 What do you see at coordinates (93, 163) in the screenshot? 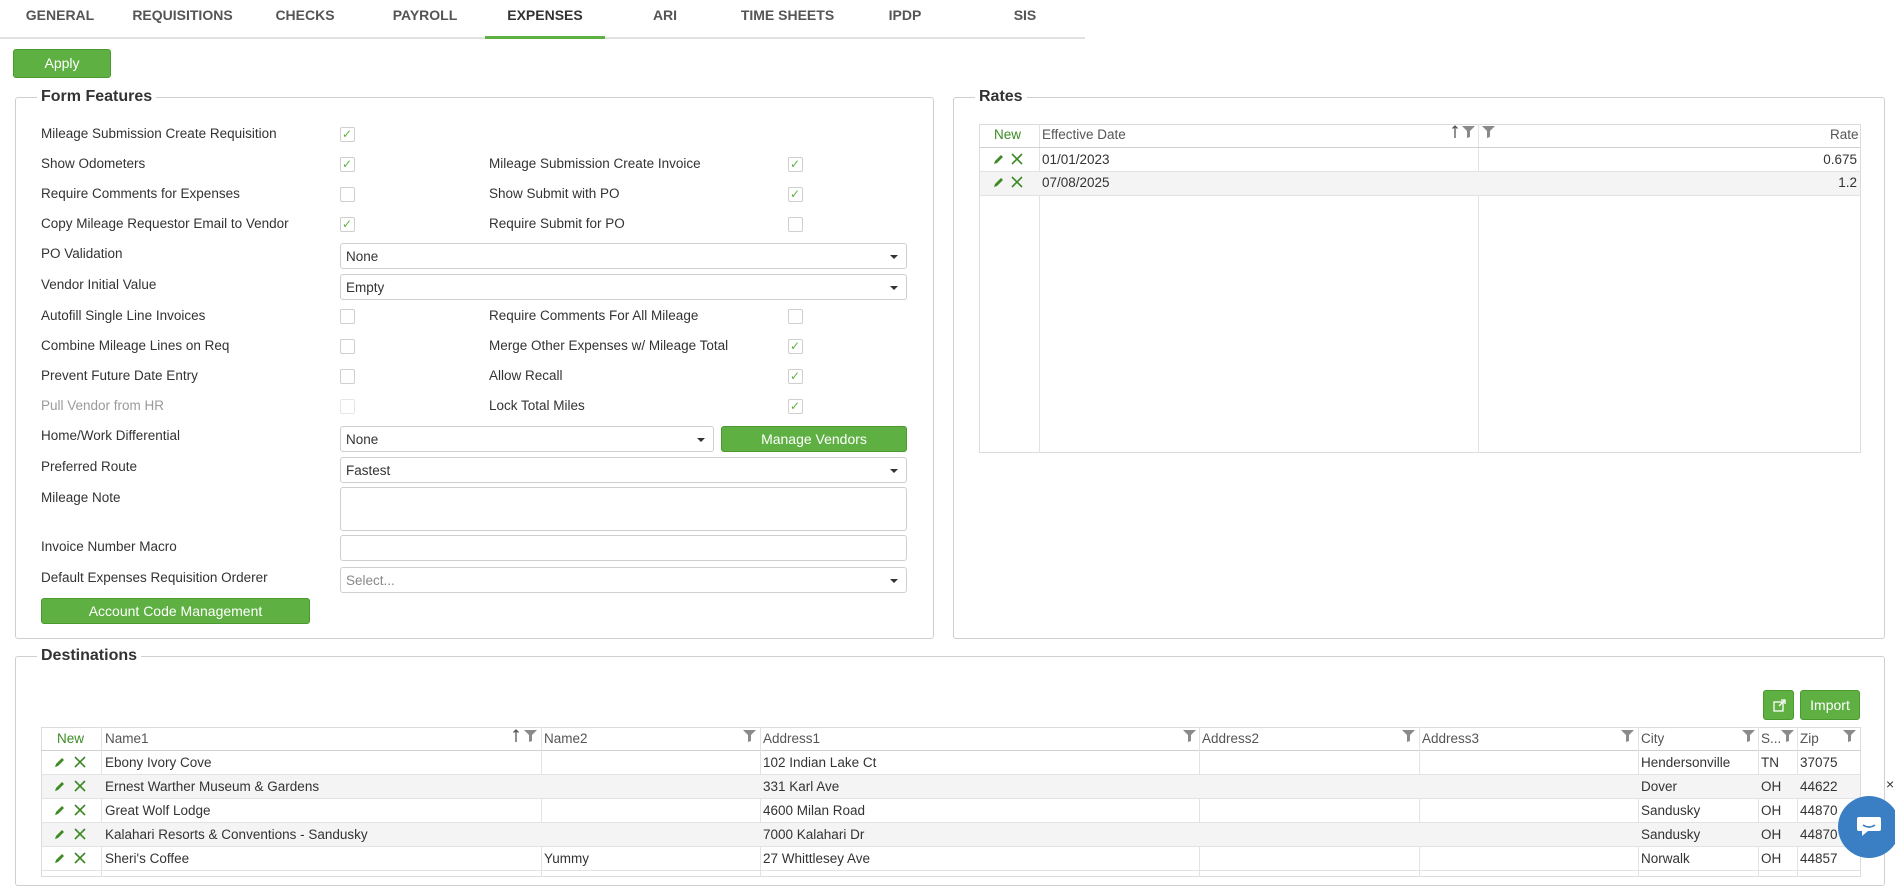
I see `show-odometers-label: Show Odometers` at bounding box center [93, 163].